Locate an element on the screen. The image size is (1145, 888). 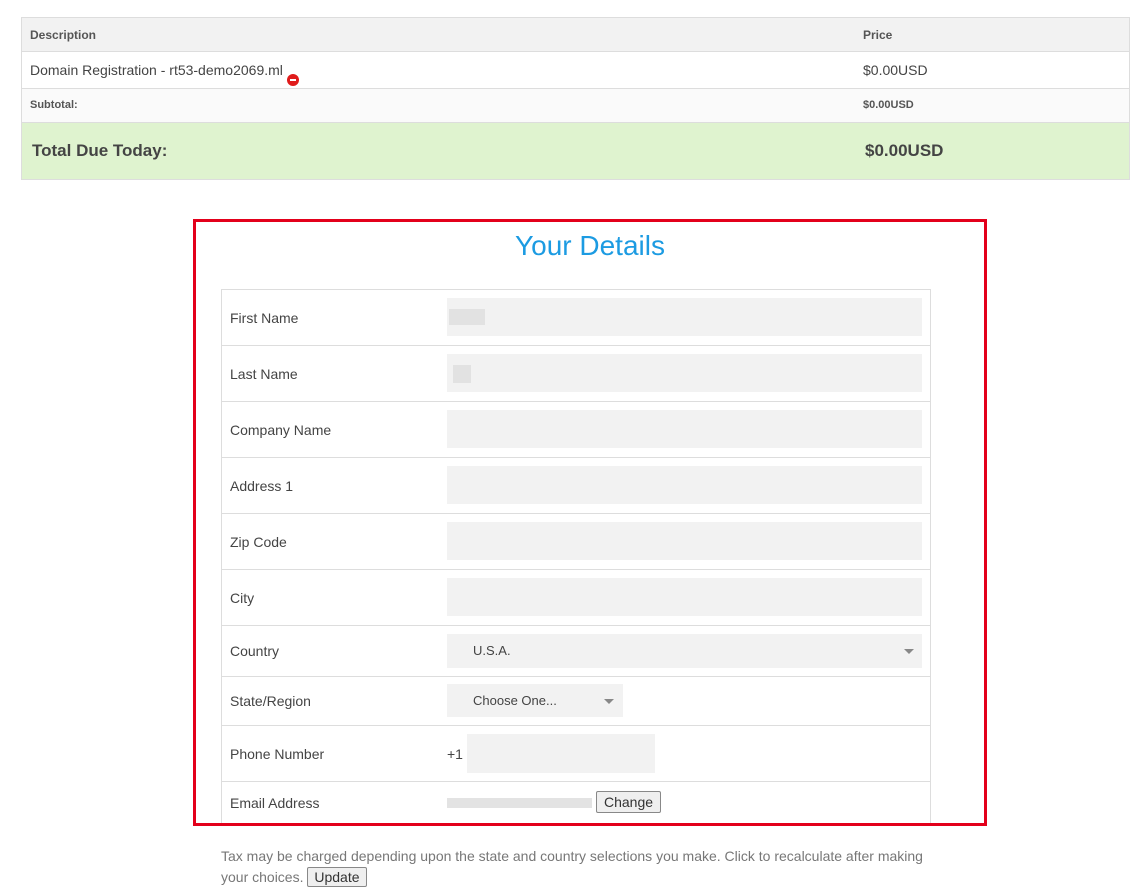
company-name-field is located at coordinates (684, 429).